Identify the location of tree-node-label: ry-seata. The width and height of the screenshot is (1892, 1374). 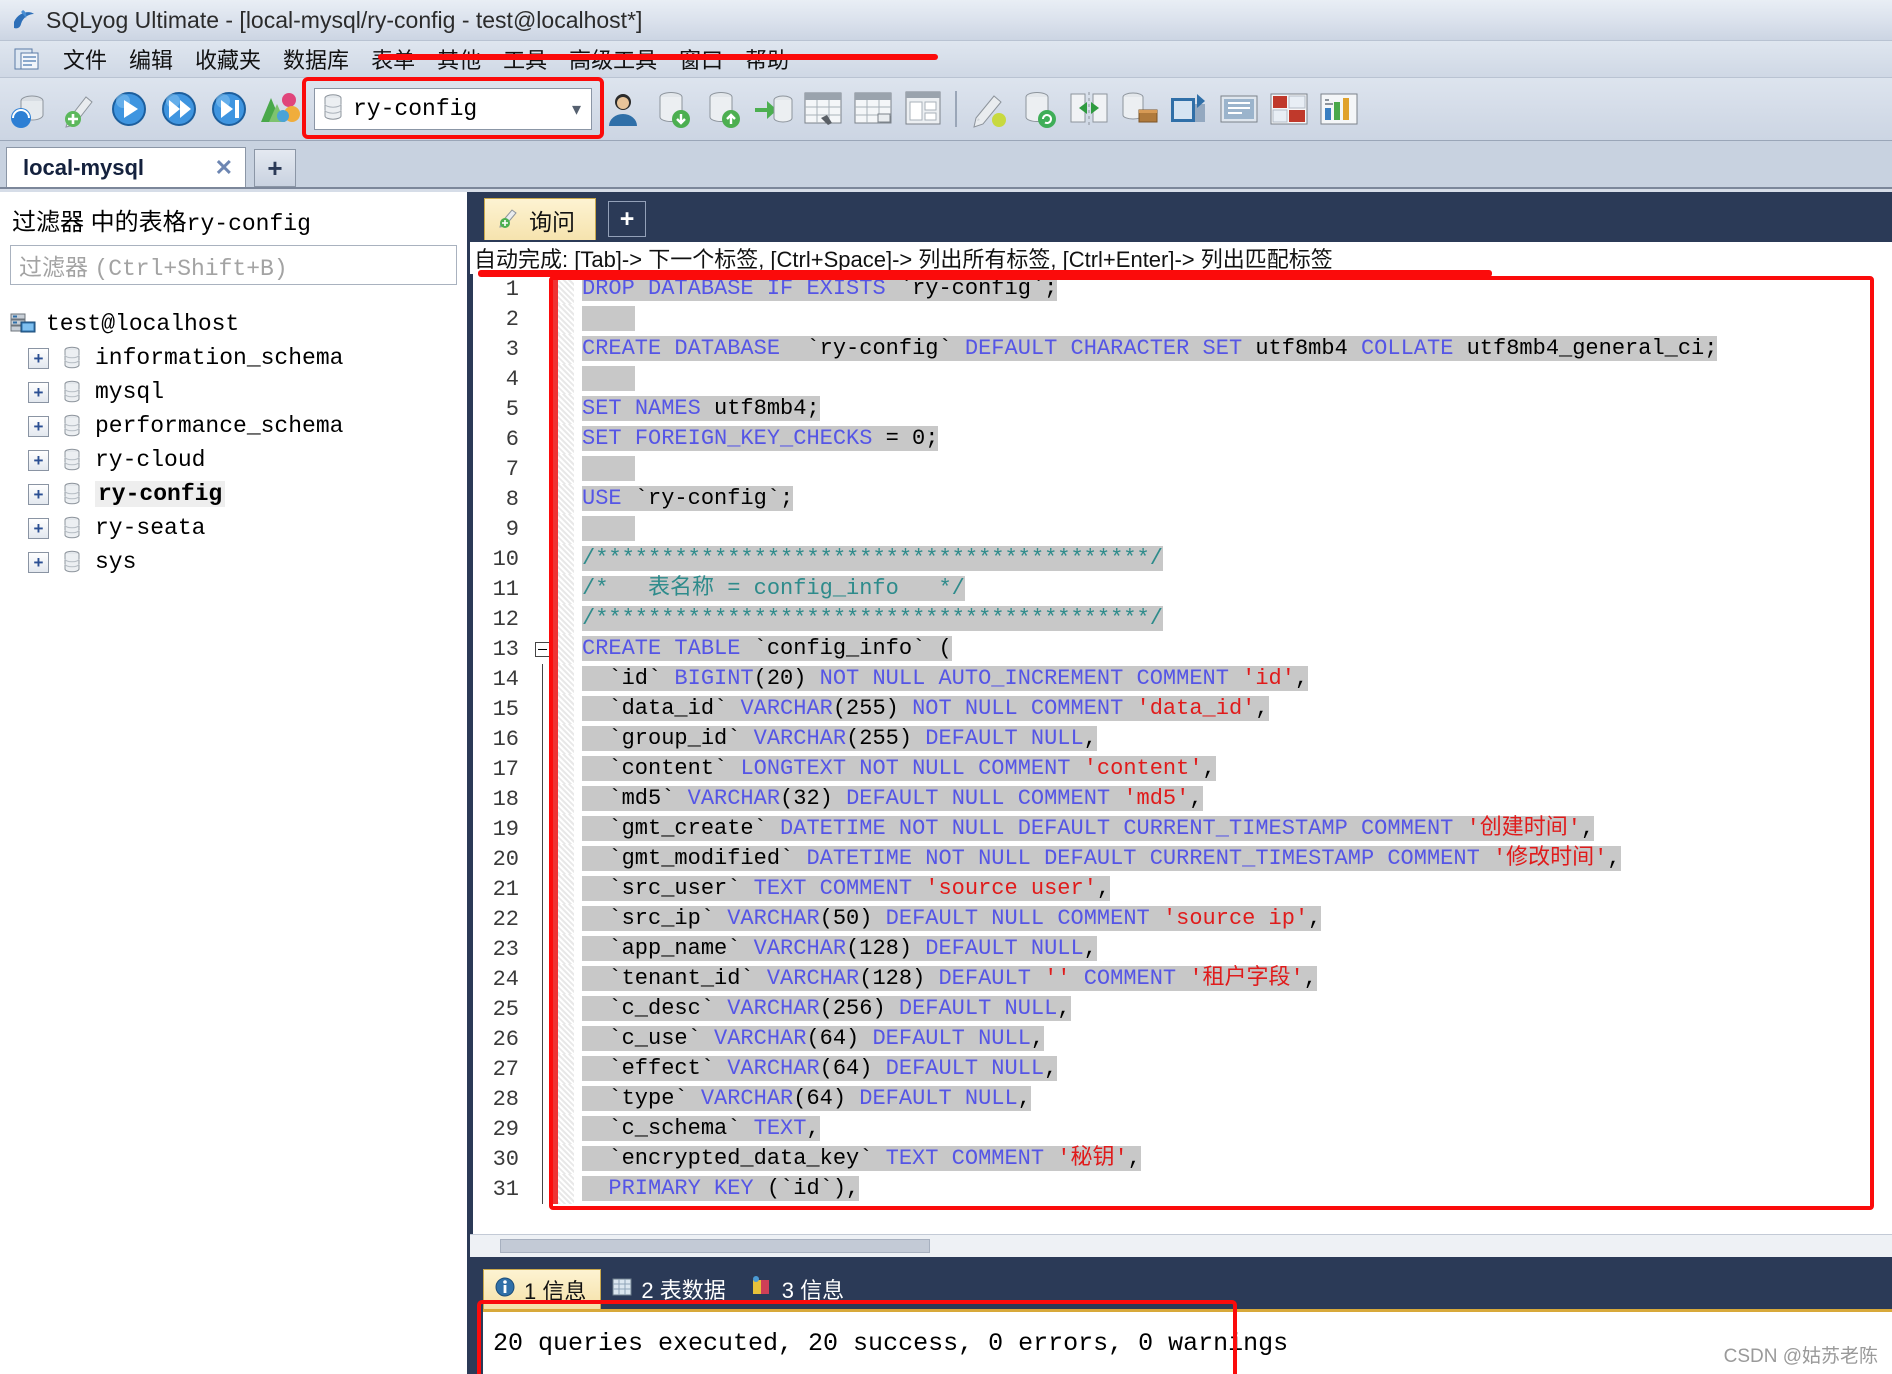
(150, 528).